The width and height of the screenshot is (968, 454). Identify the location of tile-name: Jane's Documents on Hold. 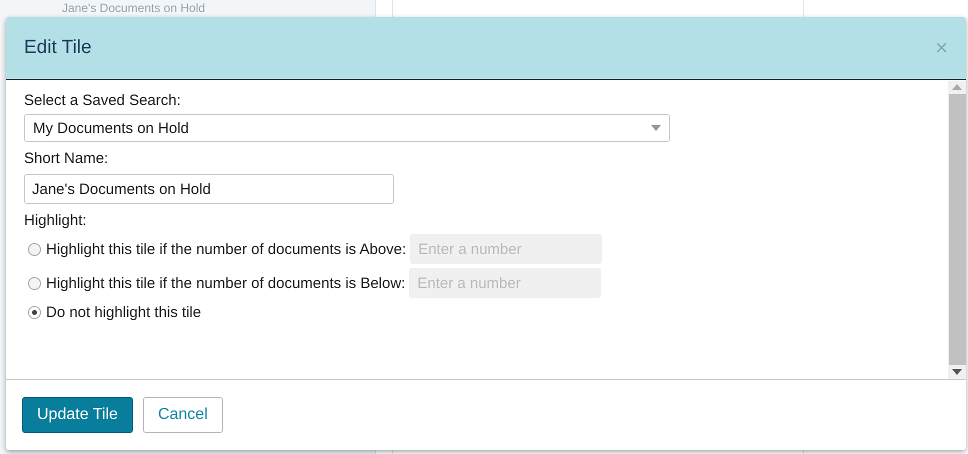
(134, 8).